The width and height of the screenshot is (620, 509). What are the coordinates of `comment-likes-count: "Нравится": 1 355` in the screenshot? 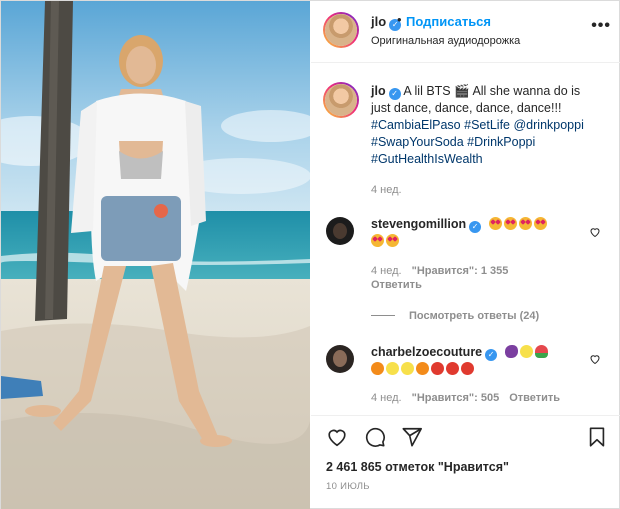 It's located at (460, 271).